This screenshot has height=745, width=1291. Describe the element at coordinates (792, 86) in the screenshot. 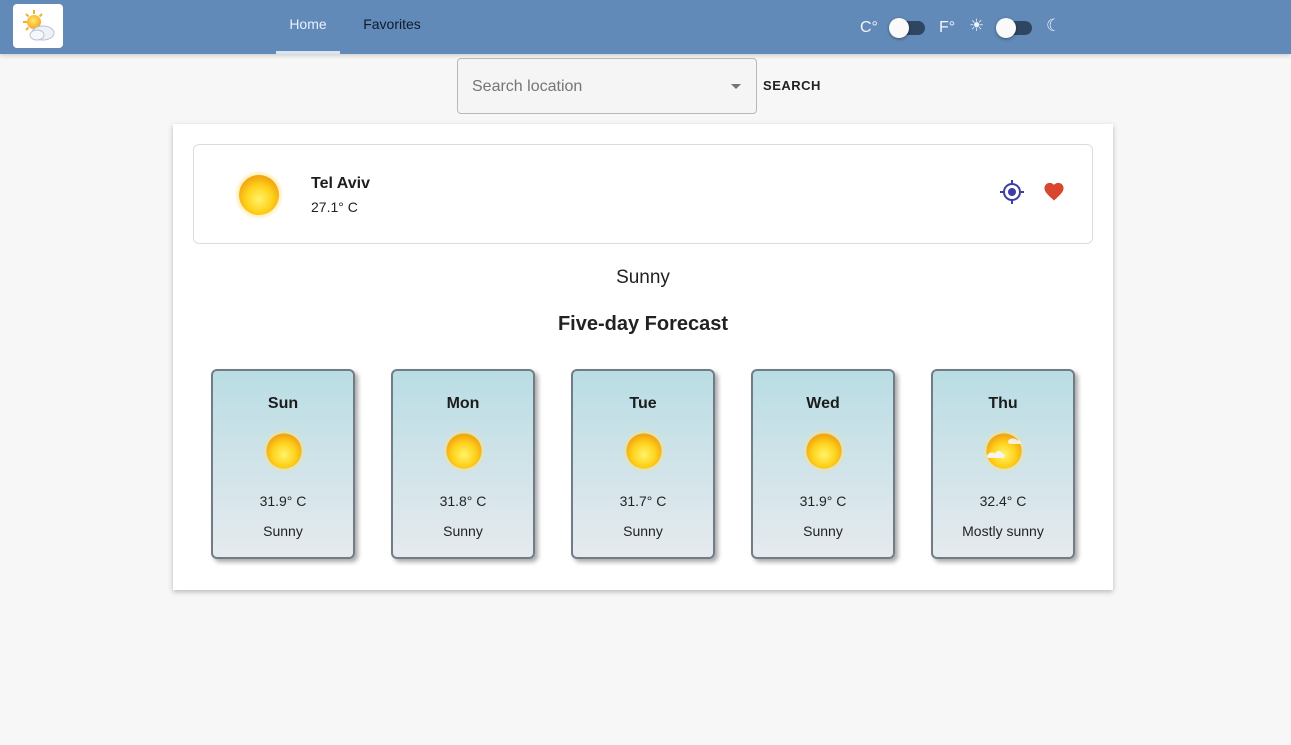

I see `search-button: SEARCH` at that location.